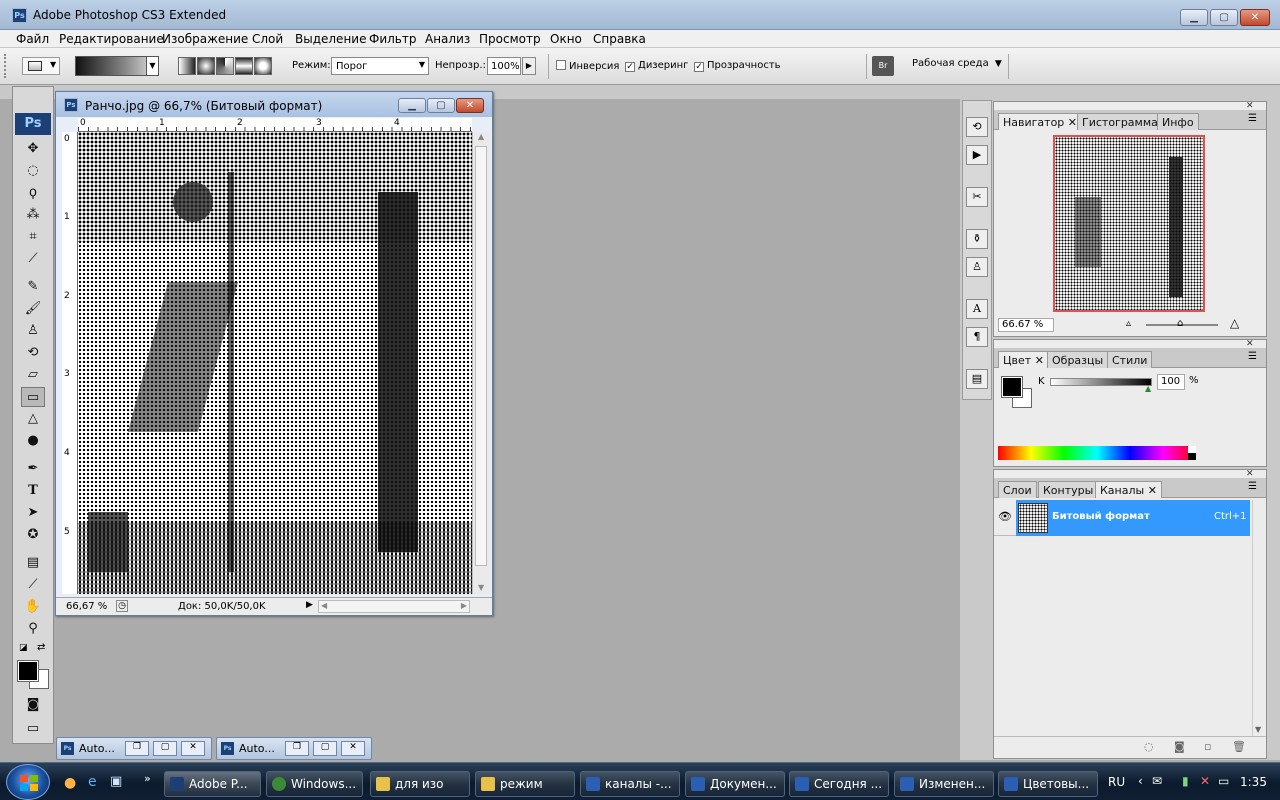 The image size is (1280, 800). I want to click on brushes-panel-icon: ⚱, so click(977, 239).